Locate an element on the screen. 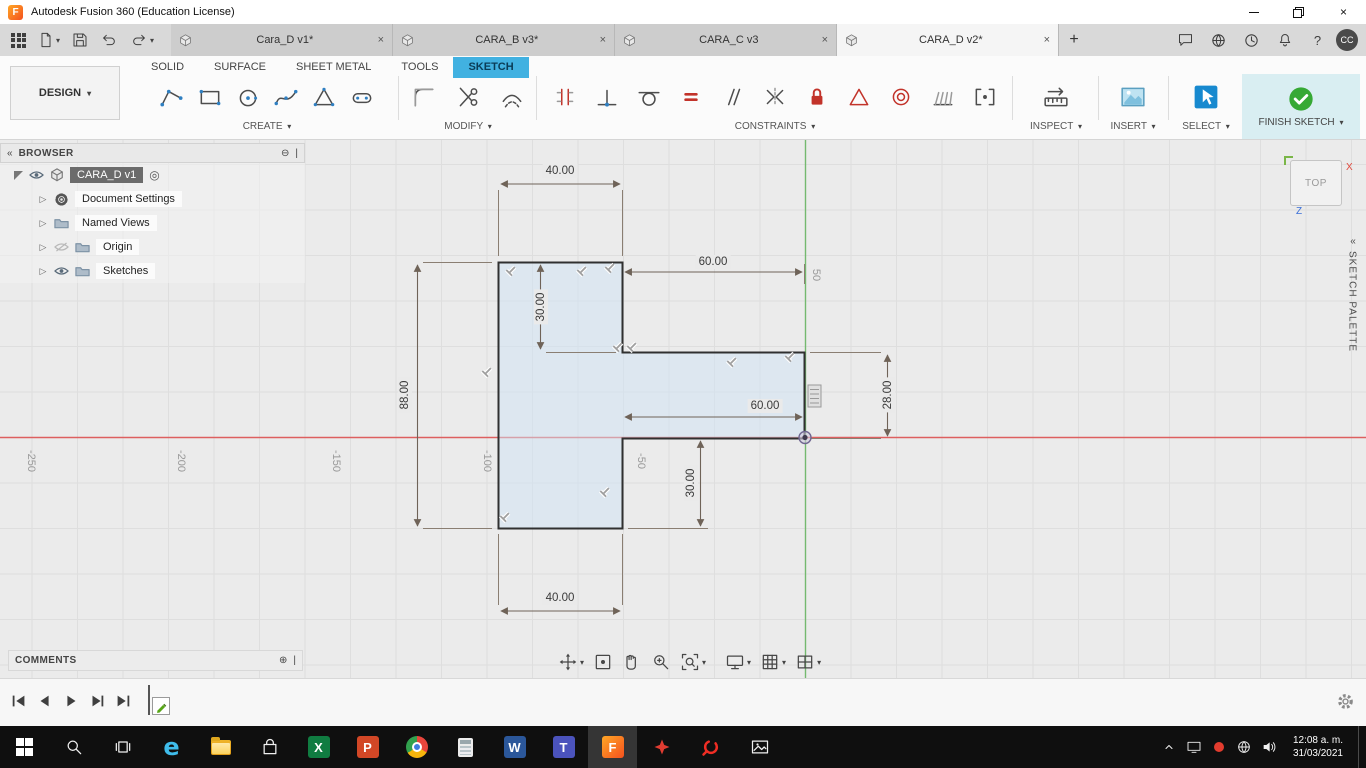 The width and height of the screenshot is (1366, 768). photos-button is located at coordinates (759, 747).